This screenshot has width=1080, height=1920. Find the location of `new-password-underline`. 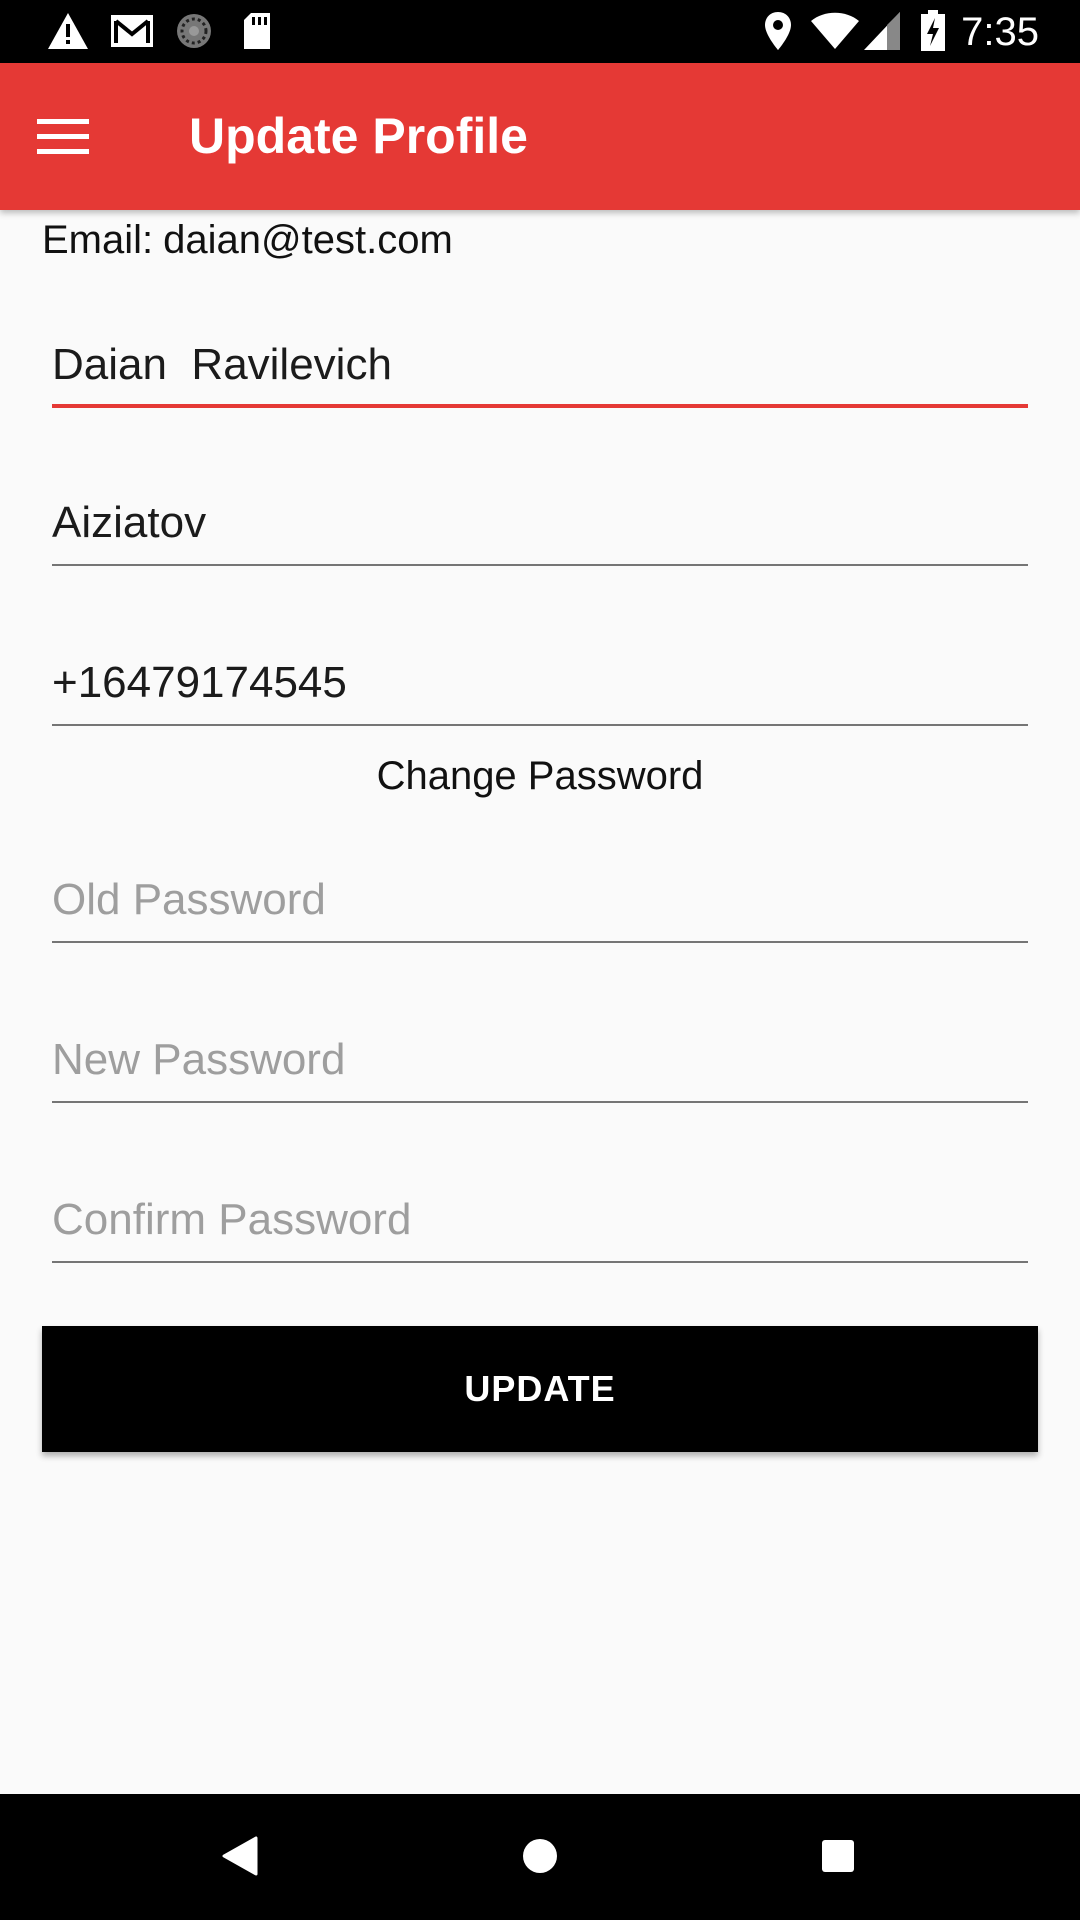

new-password-underline is located at coordinates (540, 1102).